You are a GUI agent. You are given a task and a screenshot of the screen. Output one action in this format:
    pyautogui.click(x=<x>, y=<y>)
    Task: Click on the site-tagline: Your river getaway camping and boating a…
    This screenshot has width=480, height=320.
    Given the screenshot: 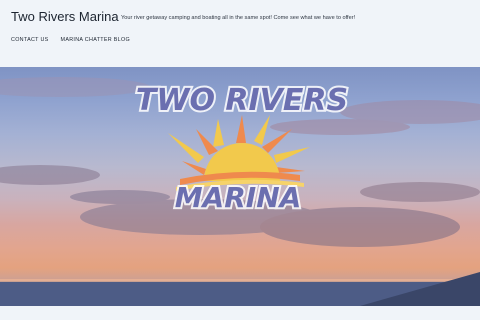 What is the action you would take?
    pyautogui.click(x=238, y=18)
    